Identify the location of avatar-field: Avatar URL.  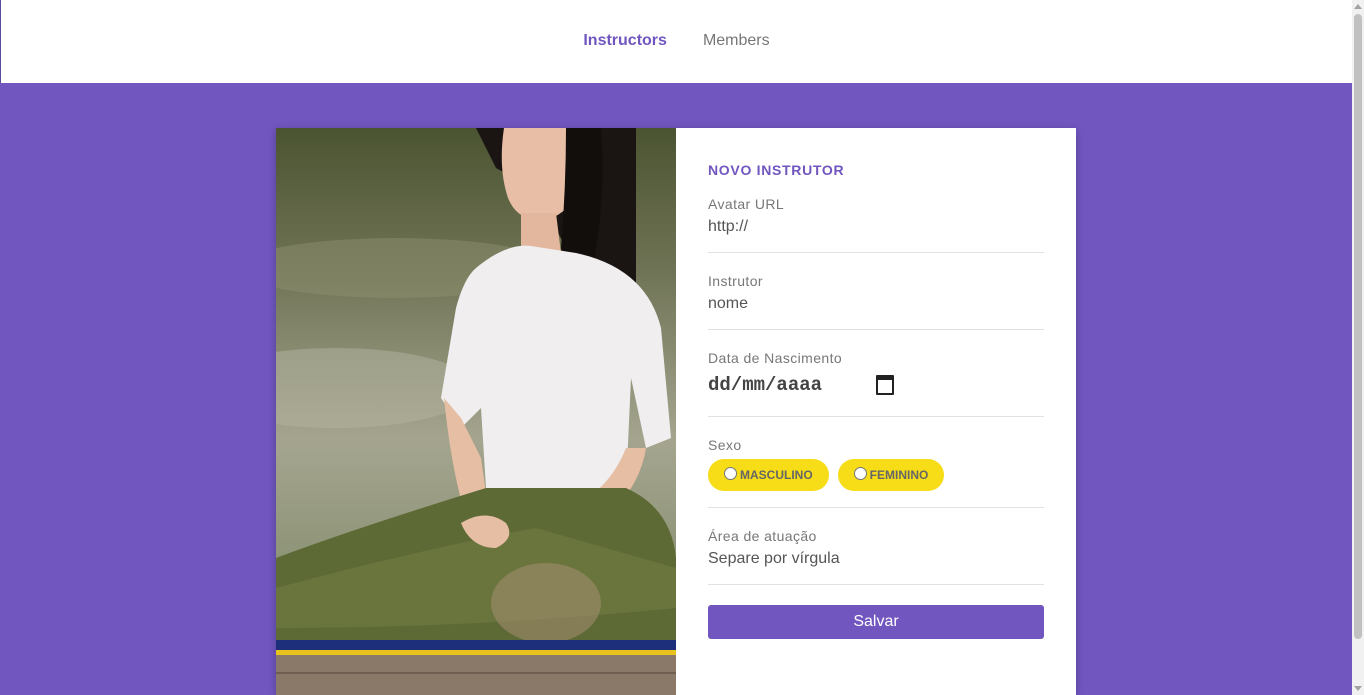
(876, 224).